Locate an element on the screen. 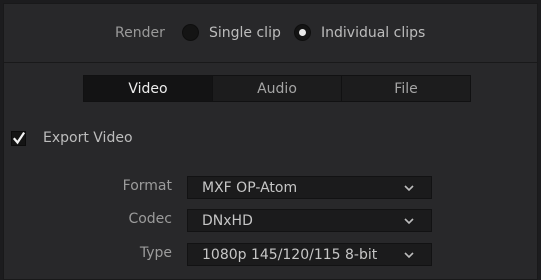  settings-tabs: Video Audio File is located at coordinates (277, 88).